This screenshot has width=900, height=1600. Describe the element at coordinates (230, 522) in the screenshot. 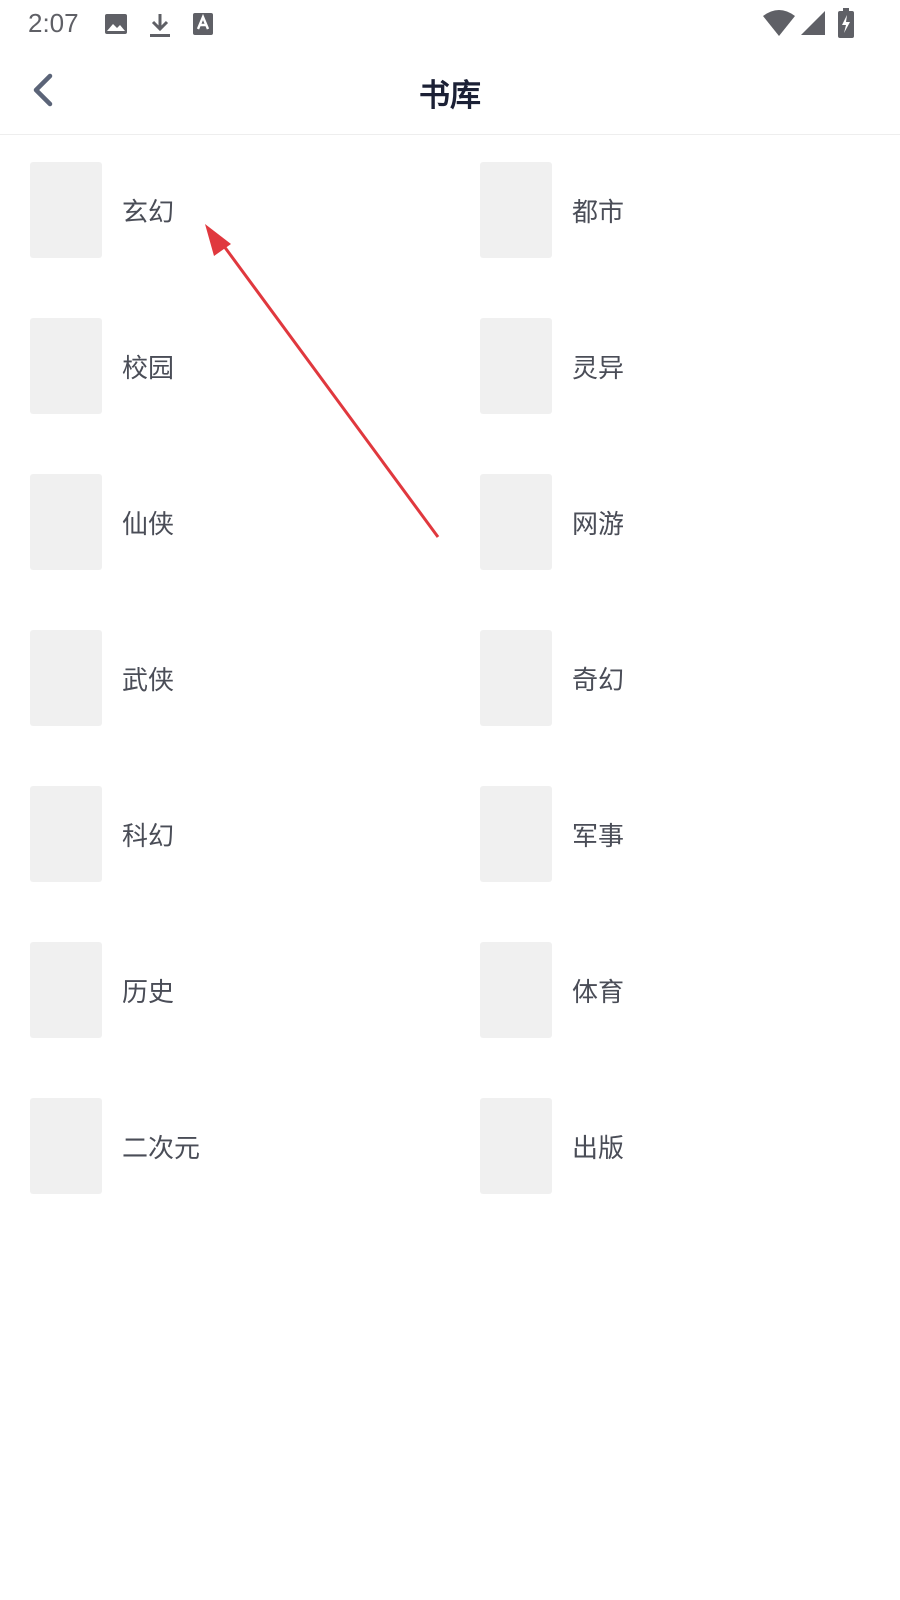

I see `category-item: 仙侠` at that location.